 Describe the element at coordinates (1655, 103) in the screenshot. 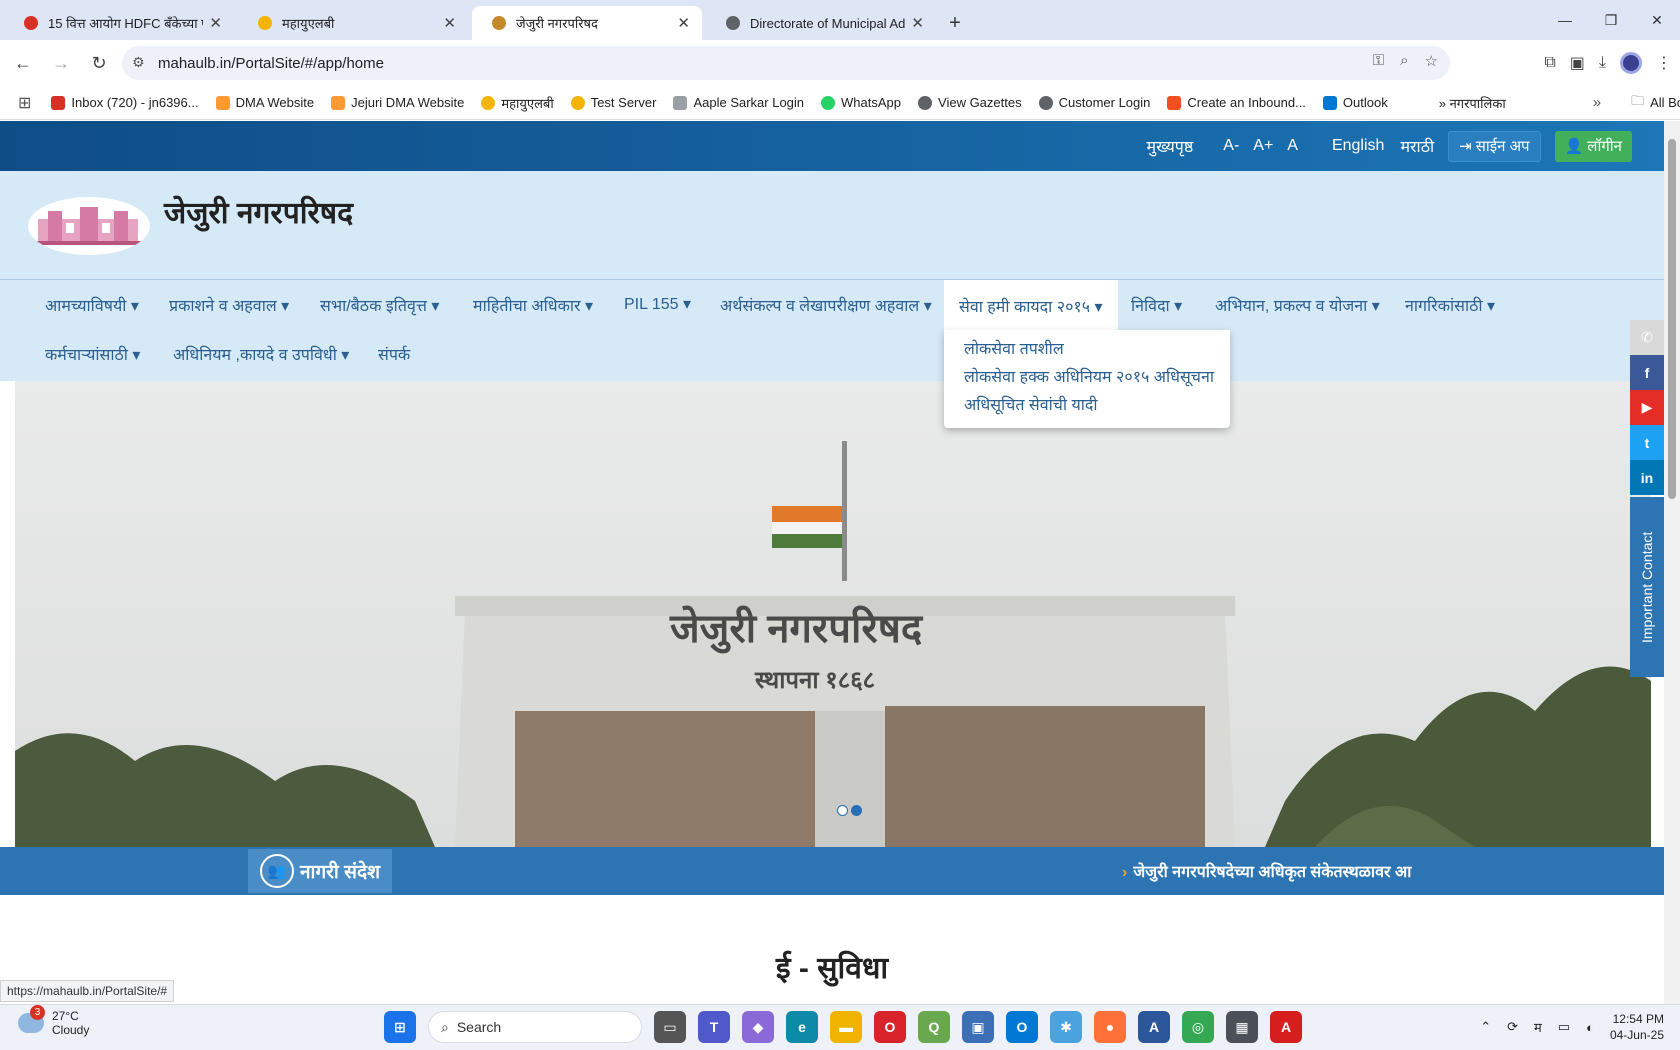

I see `all-bookmarks-button: 🗀 All Bookmarks` at that location.